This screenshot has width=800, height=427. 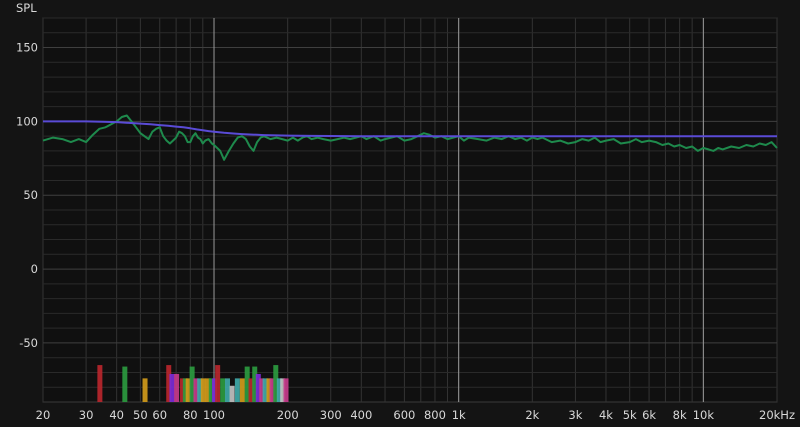 What do you see at coordinates (649, 415) in the screenshot?
I see `x-tick-label: 6k` at bounding box center [649, 415].